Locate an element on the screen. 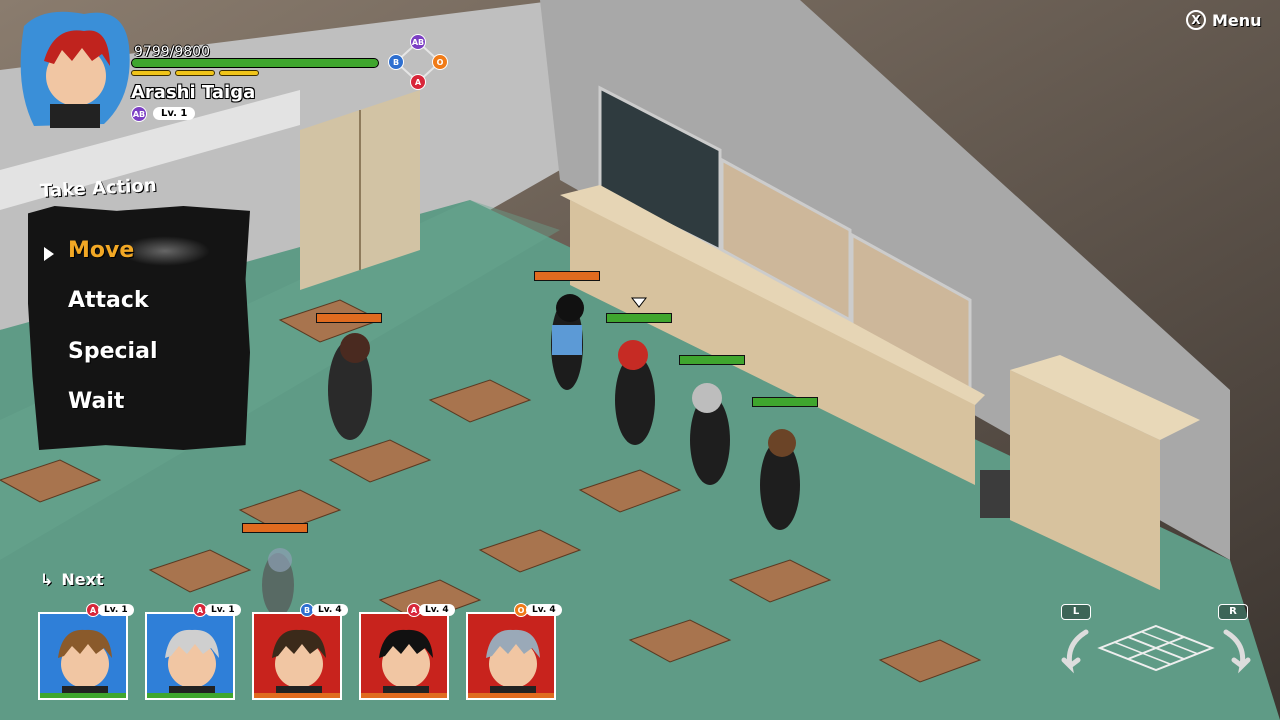 This screenshot has width=1280, height=720. menu-label: Menu is located at coordinates (1237, 20).